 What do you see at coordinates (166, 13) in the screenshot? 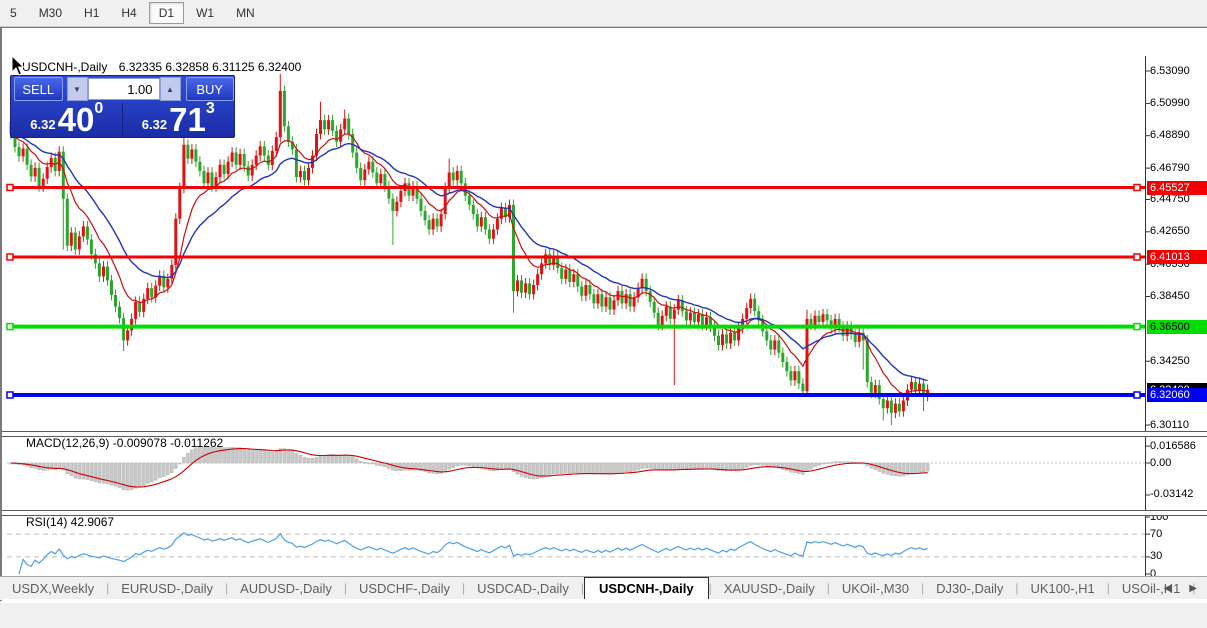
I see `period-button-D1: D1` at bounding box center [166, 13].